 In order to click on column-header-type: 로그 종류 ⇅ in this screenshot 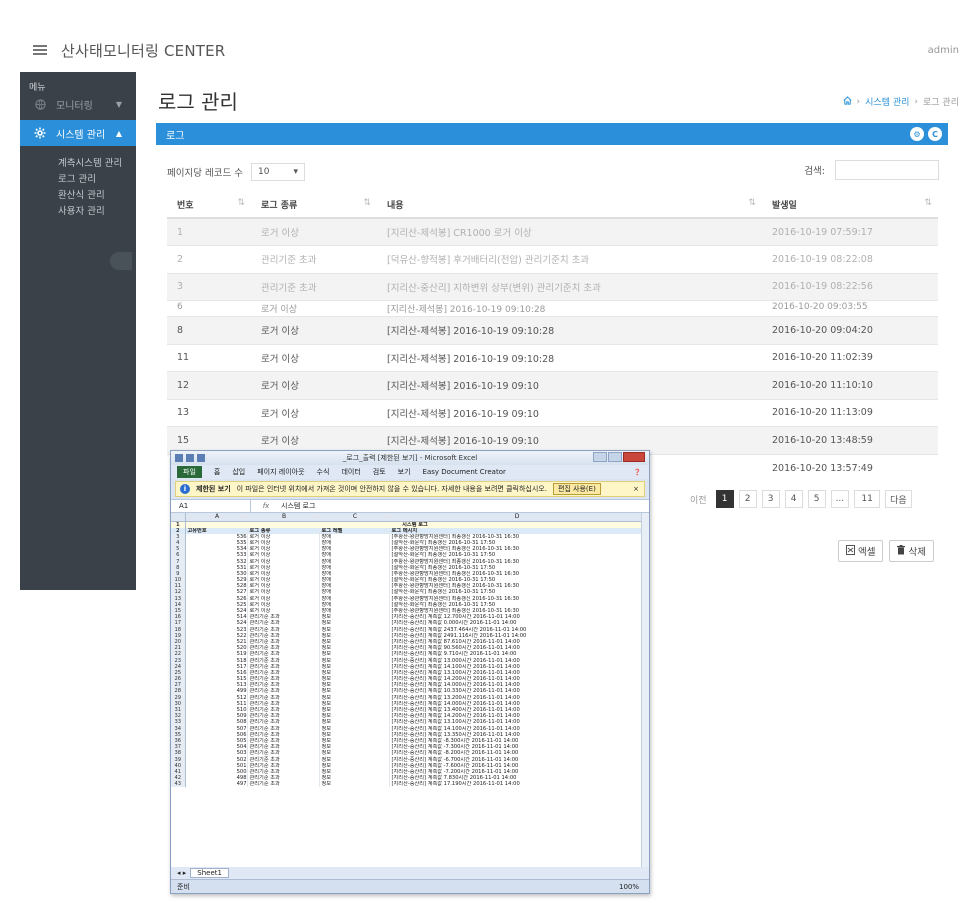, I will do `click(314, 205)`.